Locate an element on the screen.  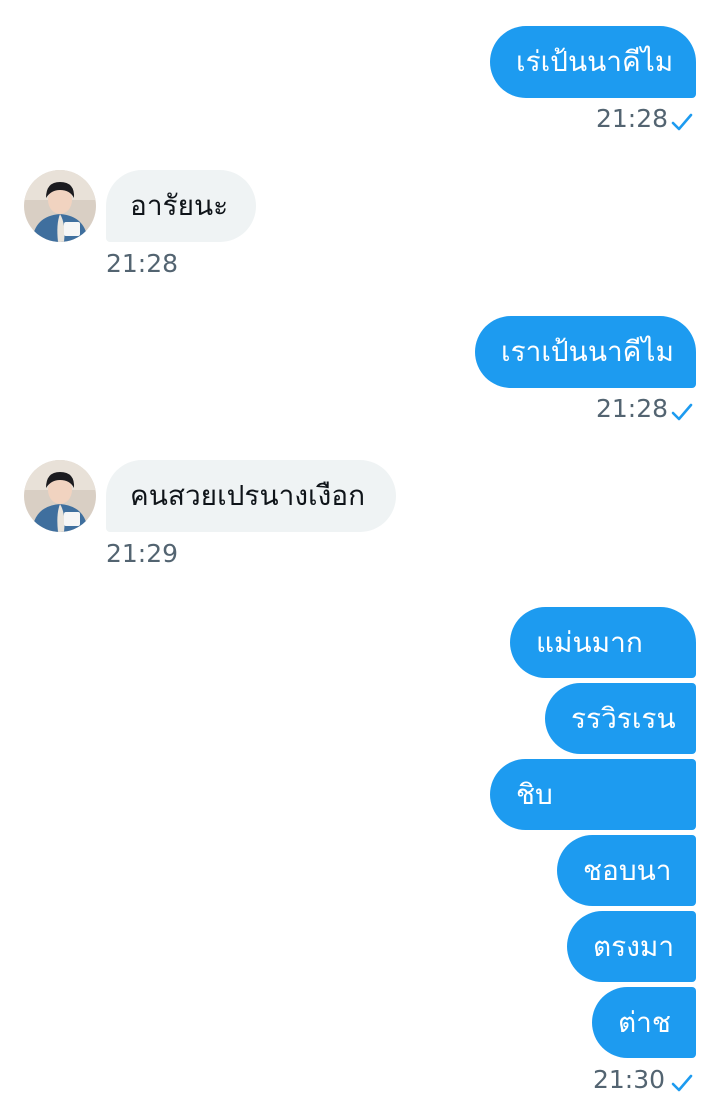
message-text: เร่เป้นนาคีไม is located at coordinates (595, 61).